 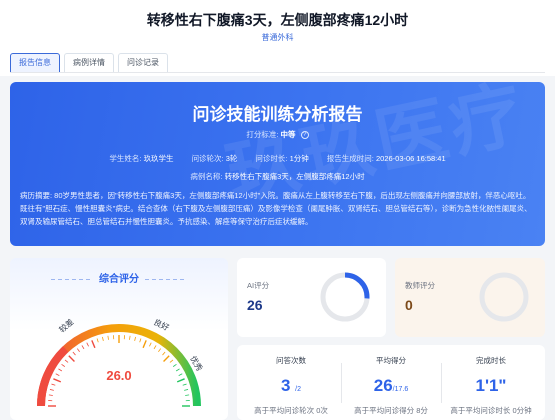 What do you see at coordinates (161, 325) in the screenshot?
I see `gauge-label-good: 良好` at bounding box center [161, 325].